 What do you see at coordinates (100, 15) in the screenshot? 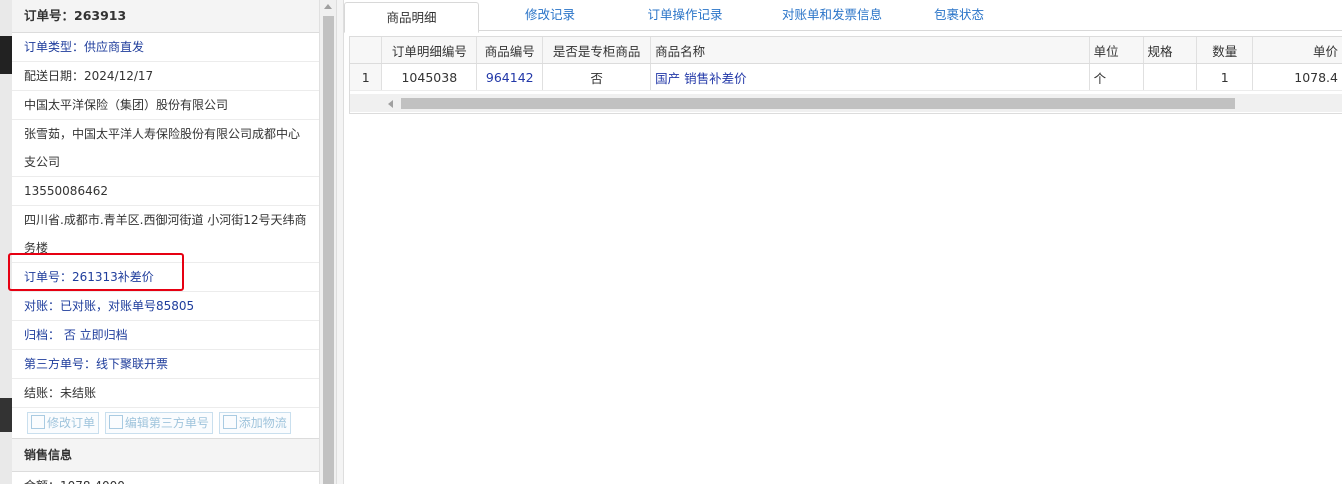
I see `order-header-number: 263913` at bounding box center [100, 15].